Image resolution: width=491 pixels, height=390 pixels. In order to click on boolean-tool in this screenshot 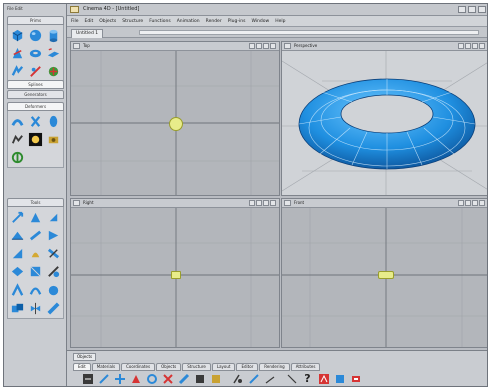, I will do `click(17, 308)`.